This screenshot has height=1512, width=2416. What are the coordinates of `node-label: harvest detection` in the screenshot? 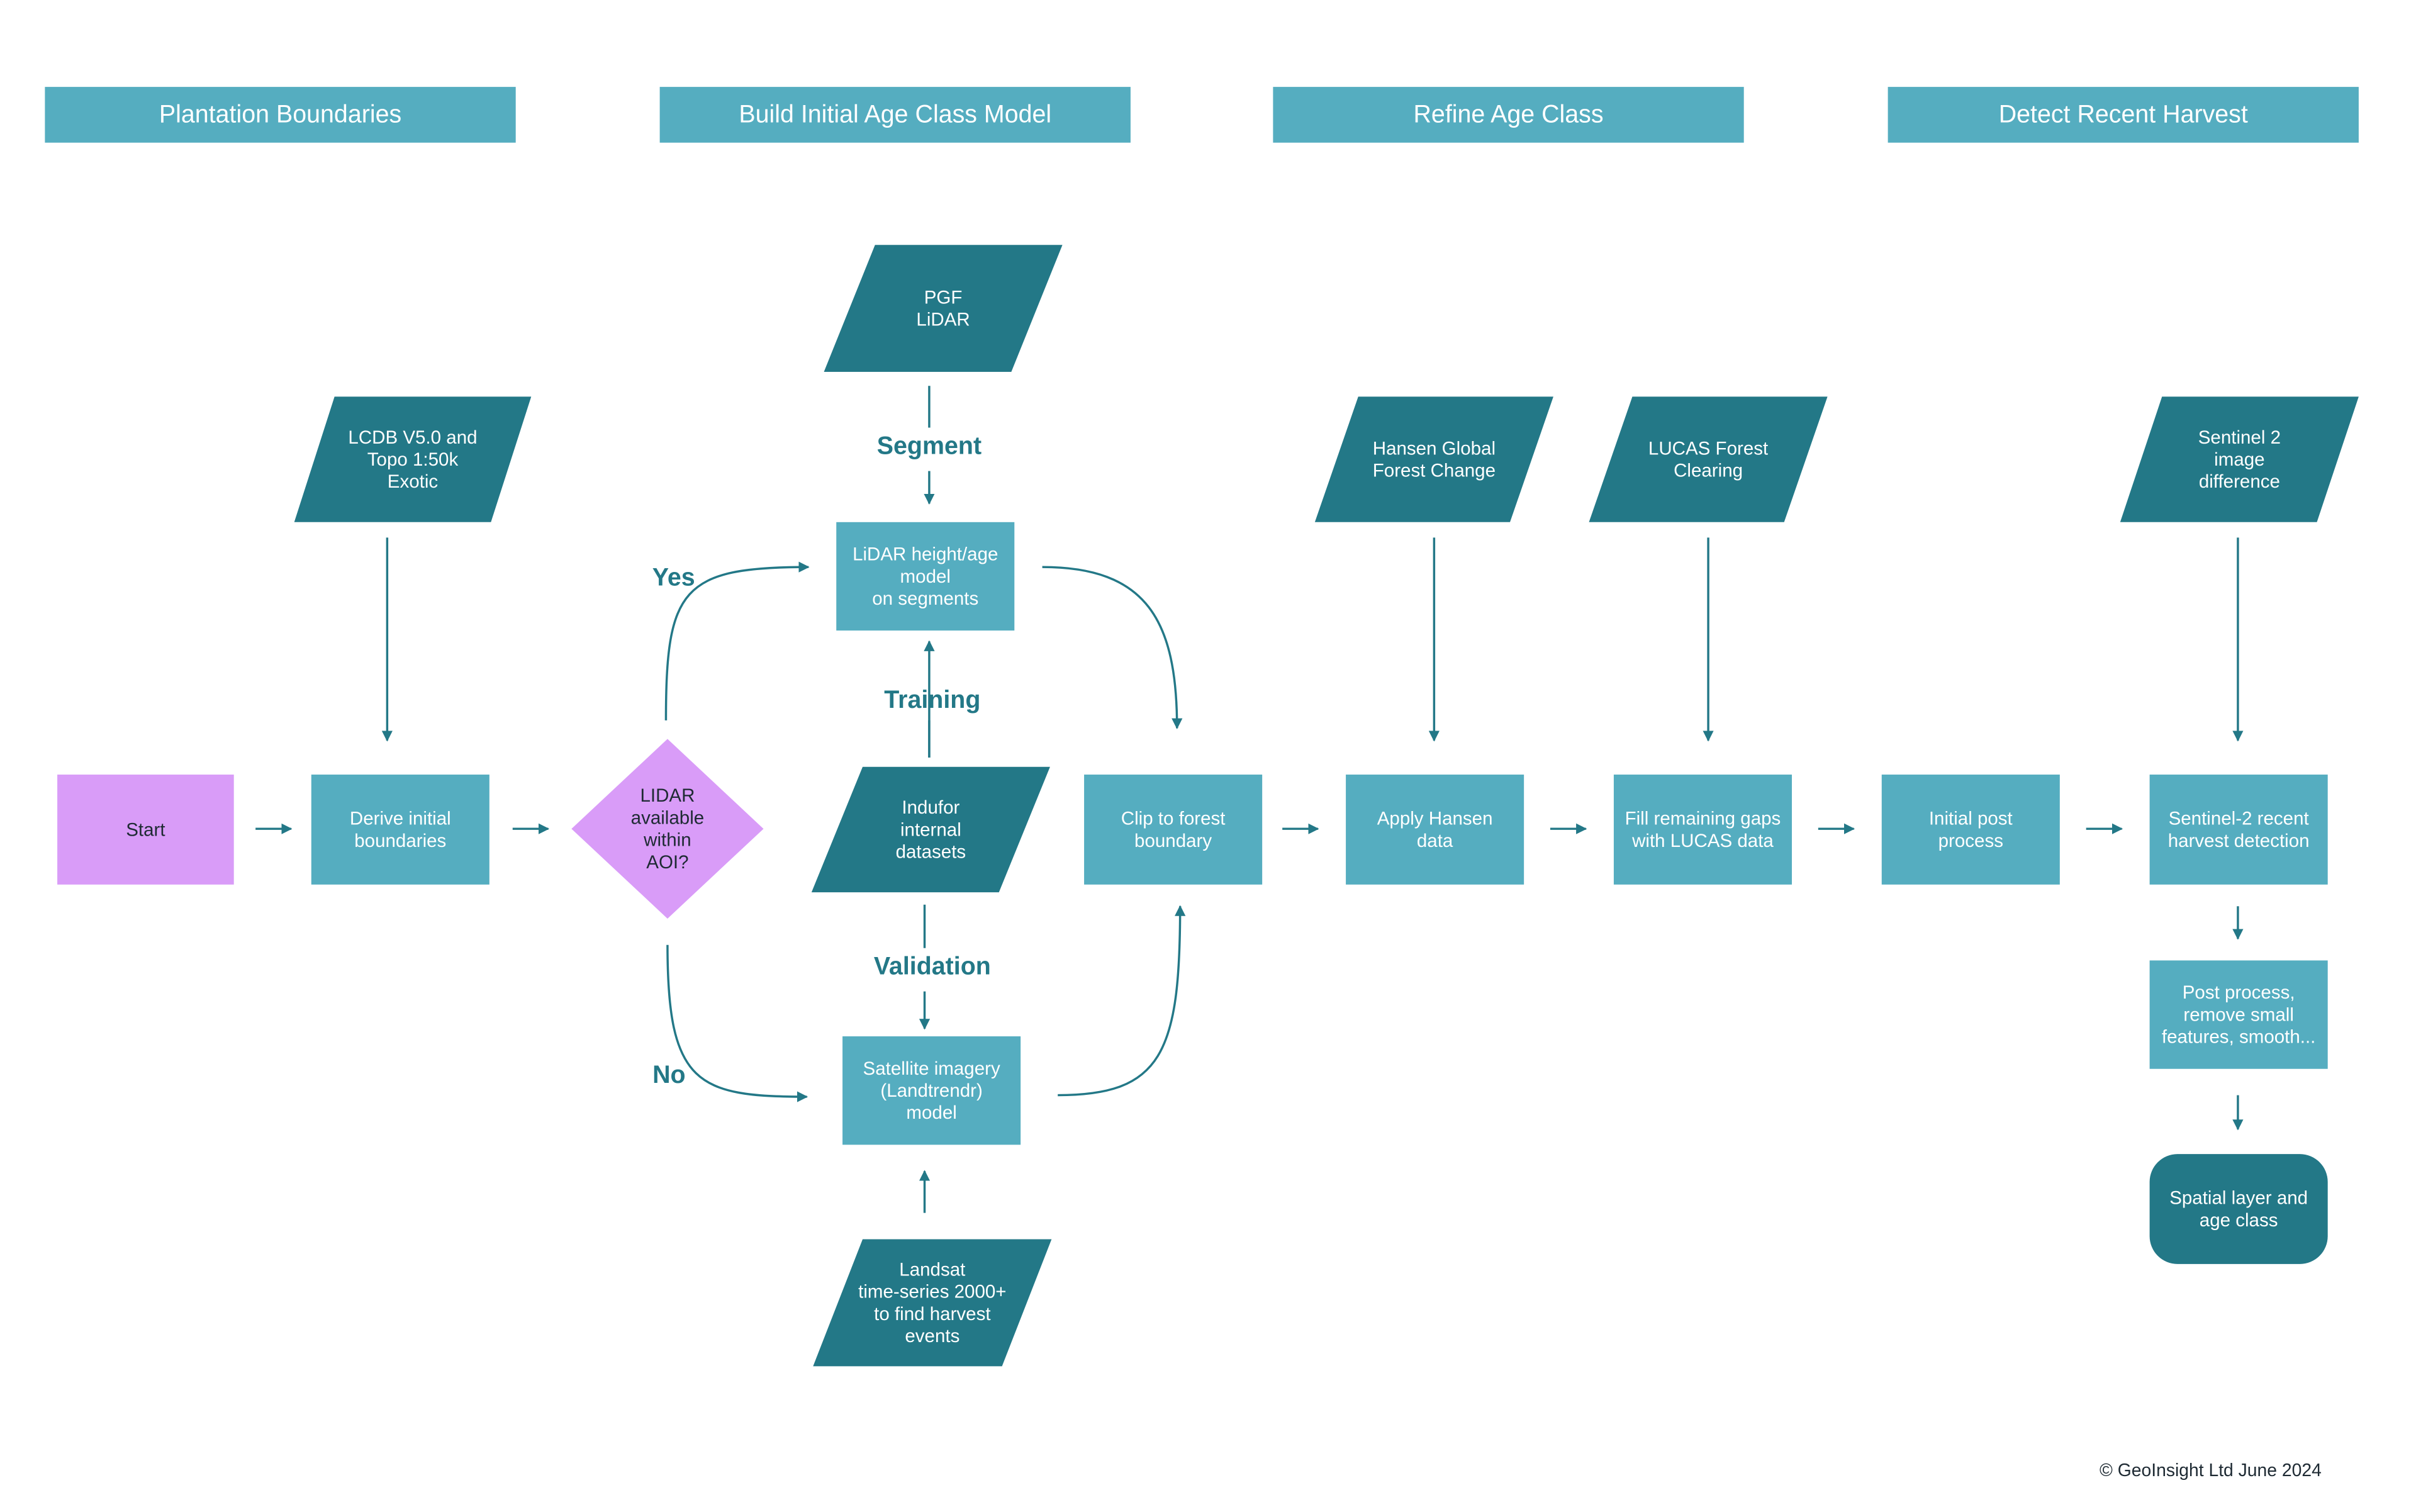 It's located at (2239, 841).